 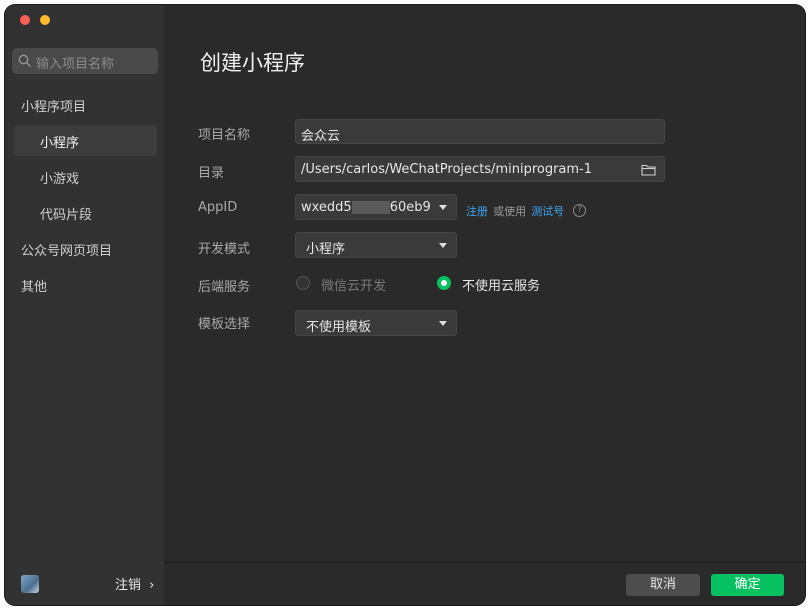 I want to click on project-name-label: 项目名称, so click(x=224, y=135).